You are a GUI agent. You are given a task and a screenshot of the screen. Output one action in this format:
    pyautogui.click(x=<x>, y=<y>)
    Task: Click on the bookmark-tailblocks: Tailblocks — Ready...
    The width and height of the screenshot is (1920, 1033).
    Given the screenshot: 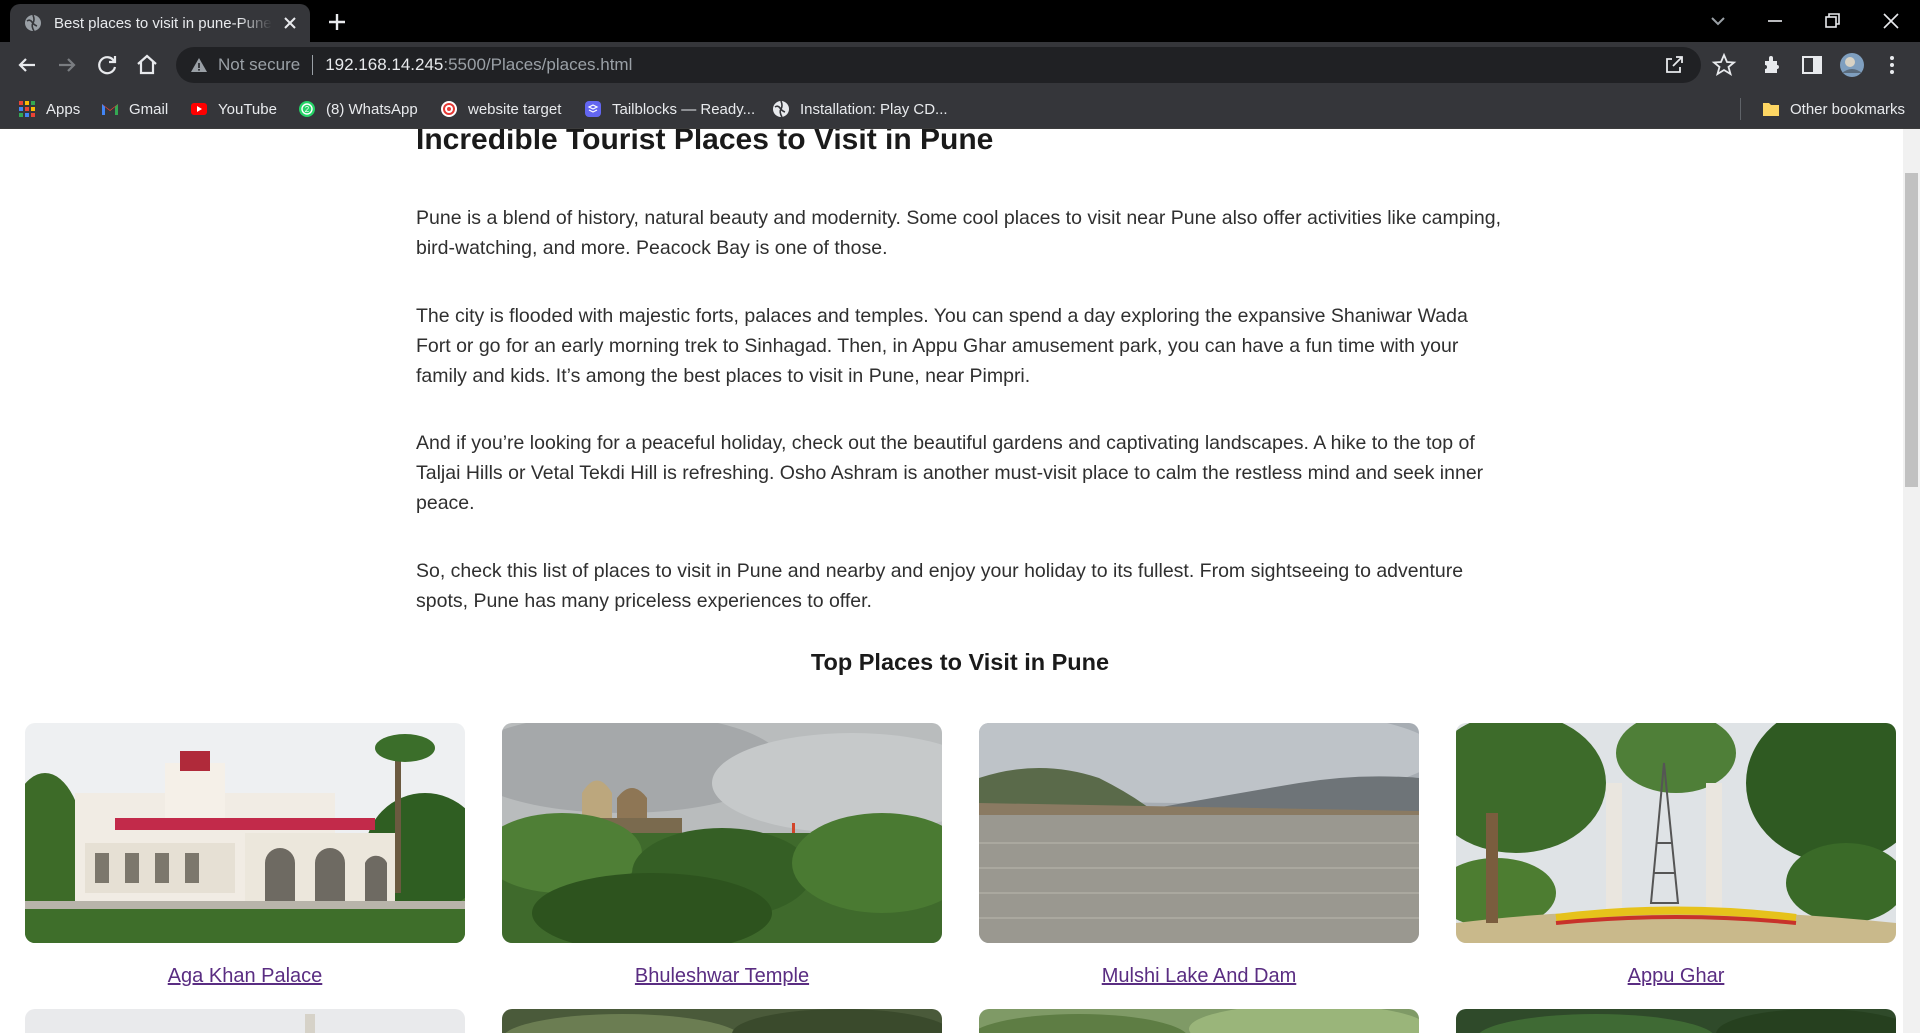 What is the action you would take?
    pyautogui.click(x=669, y=109)
    